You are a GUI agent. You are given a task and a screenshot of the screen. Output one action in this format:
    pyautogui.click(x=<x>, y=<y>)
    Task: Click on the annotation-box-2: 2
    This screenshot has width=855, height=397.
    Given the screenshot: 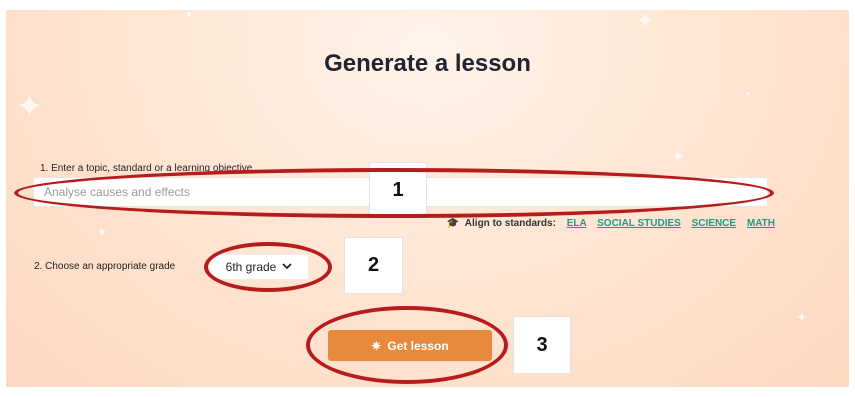 What is the action you would take?
    pyautogui.click(x=373, y=265)
    